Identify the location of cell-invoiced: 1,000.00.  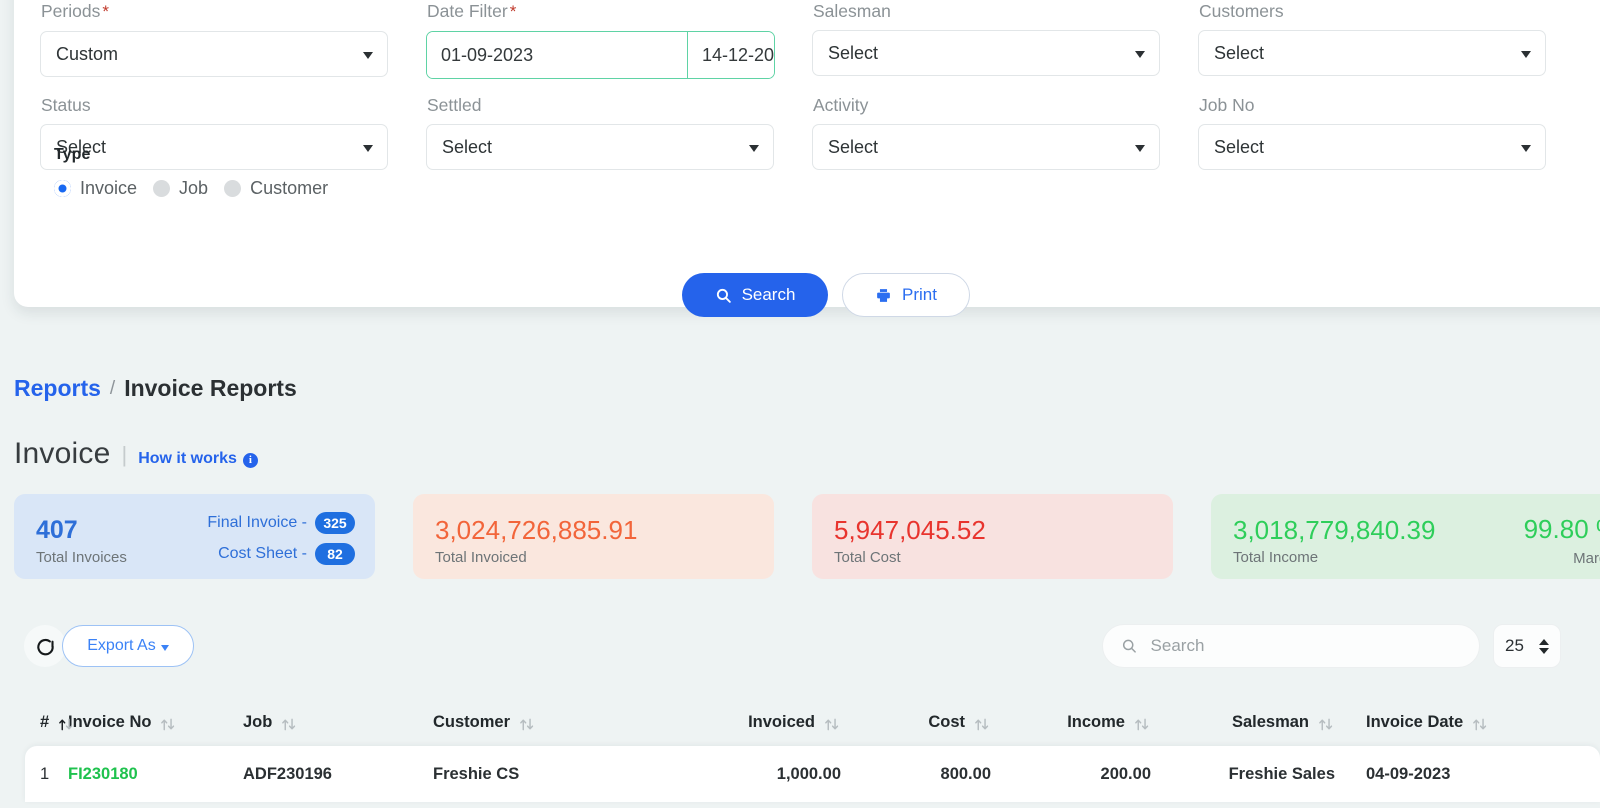
(808, 773).